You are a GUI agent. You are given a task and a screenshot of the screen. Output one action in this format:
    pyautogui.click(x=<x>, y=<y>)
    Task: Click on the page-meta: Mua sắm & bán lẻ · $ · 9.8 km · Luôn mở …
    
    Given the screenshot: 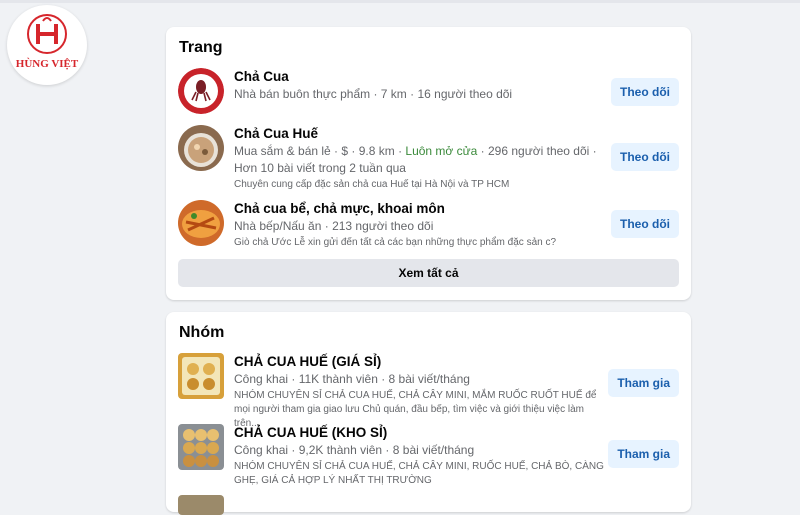 What is the action you would take?
    pyautogui.click(x=419, y=160)
    